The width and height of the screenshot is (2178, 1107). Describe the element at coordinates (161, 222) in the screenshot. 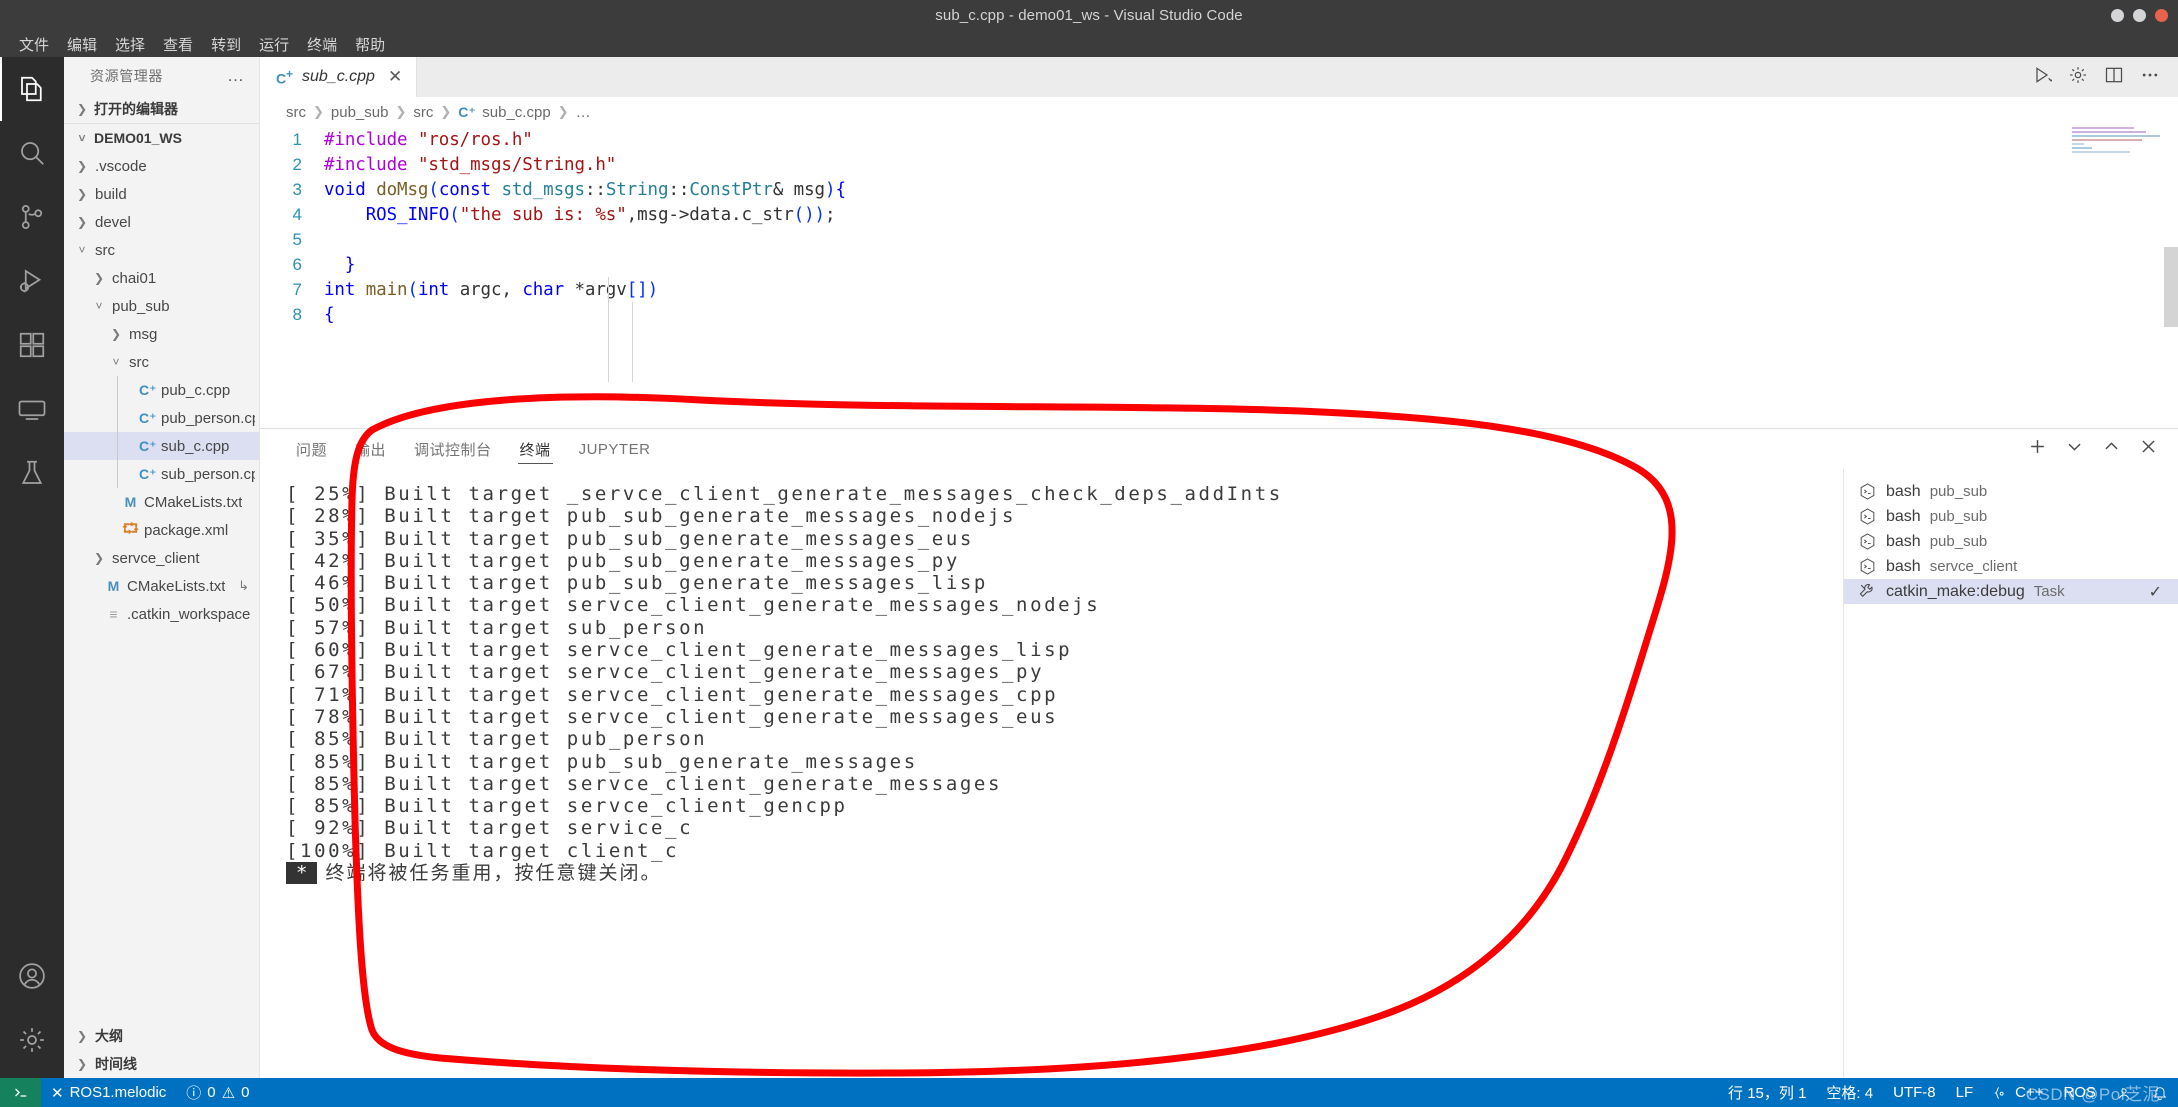

I see `tree-folder-devel: ❯ devel` at that location.